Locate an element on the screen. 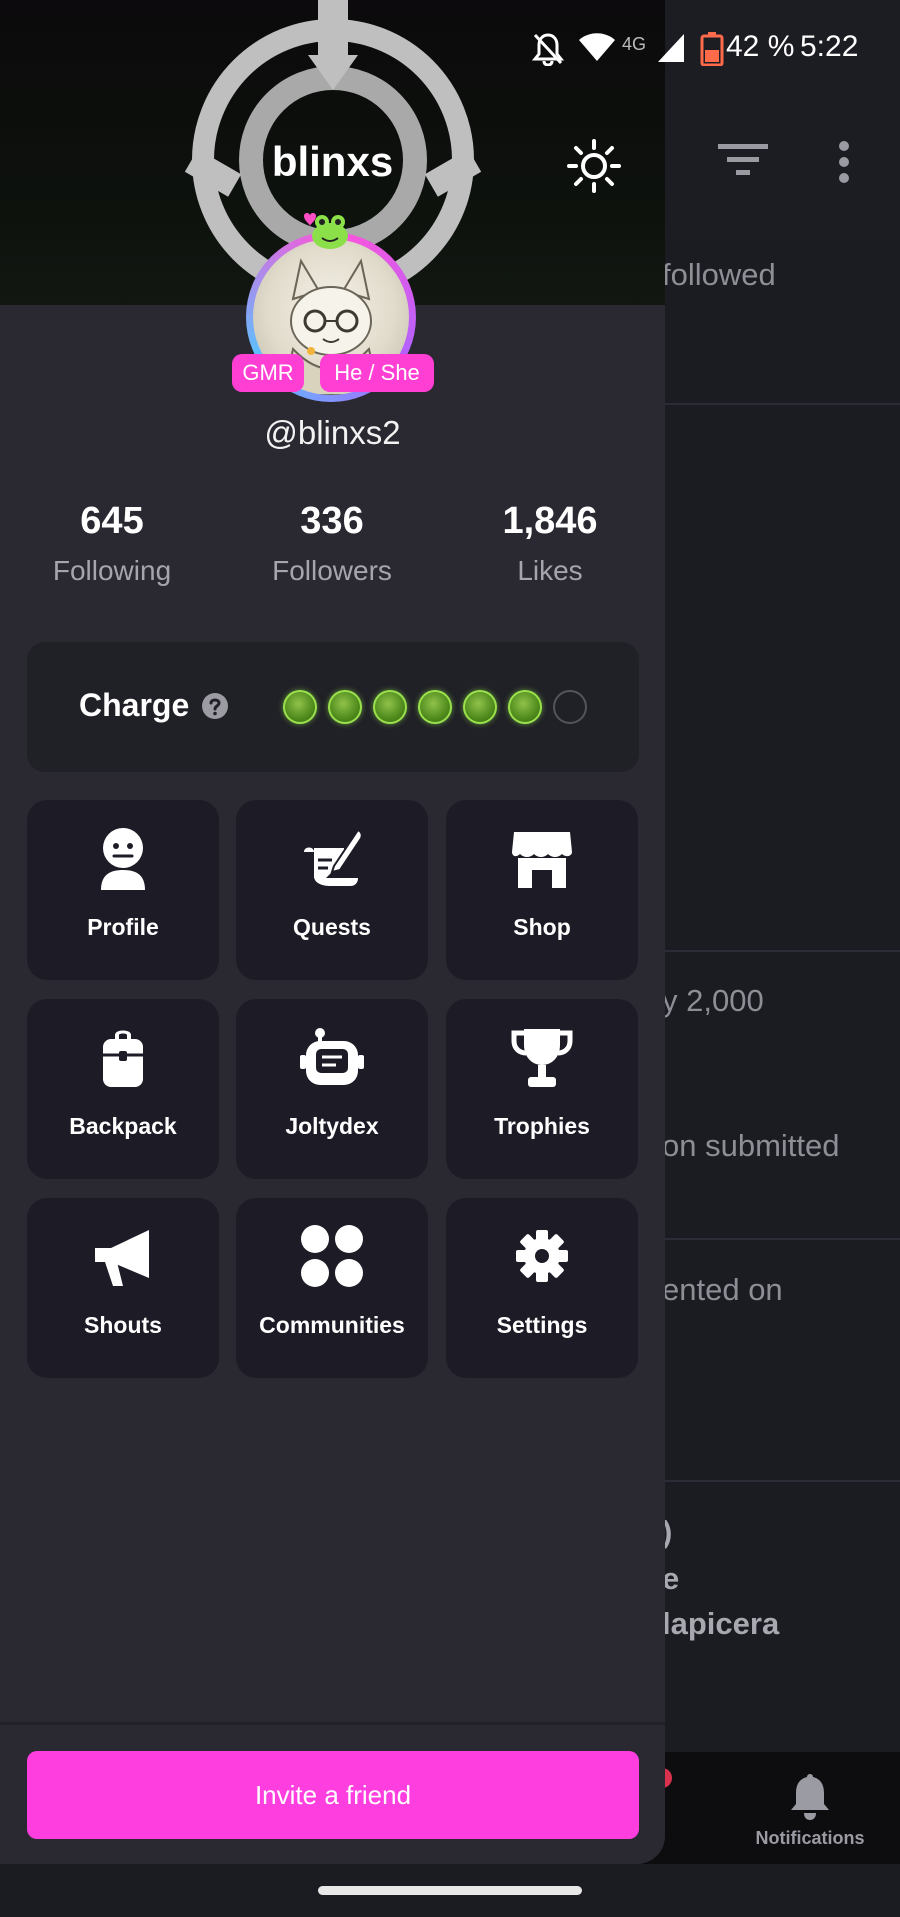  gear-icon is located at coordinates (542, 1256).